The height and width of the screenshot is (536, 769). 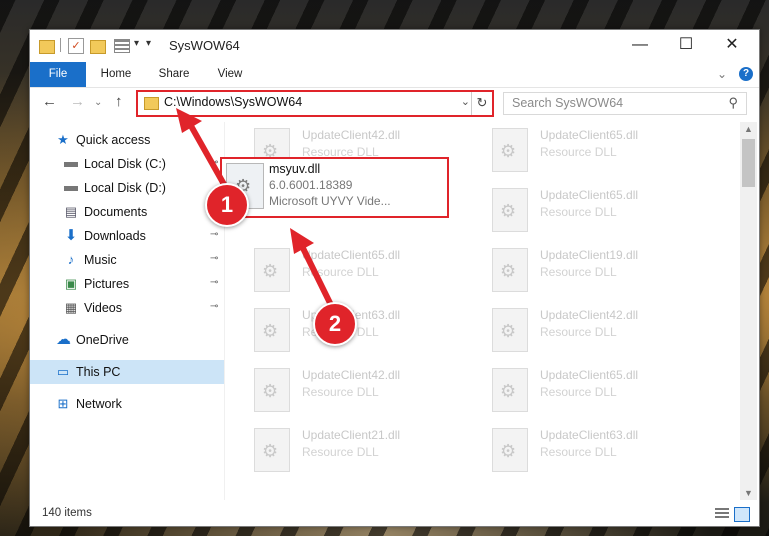 I want to click on annotation-arrows, so click(x=254, y=207).